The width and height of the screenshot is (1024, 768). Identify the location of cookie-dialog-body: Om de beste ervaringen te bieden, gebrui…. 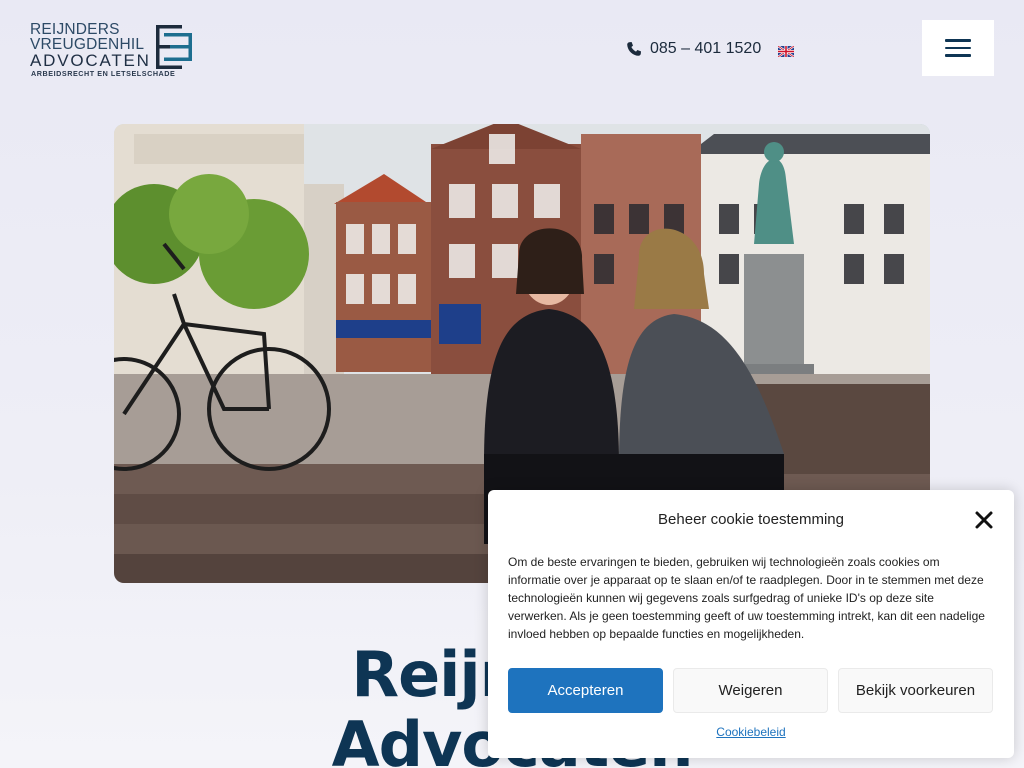
(746, 598).